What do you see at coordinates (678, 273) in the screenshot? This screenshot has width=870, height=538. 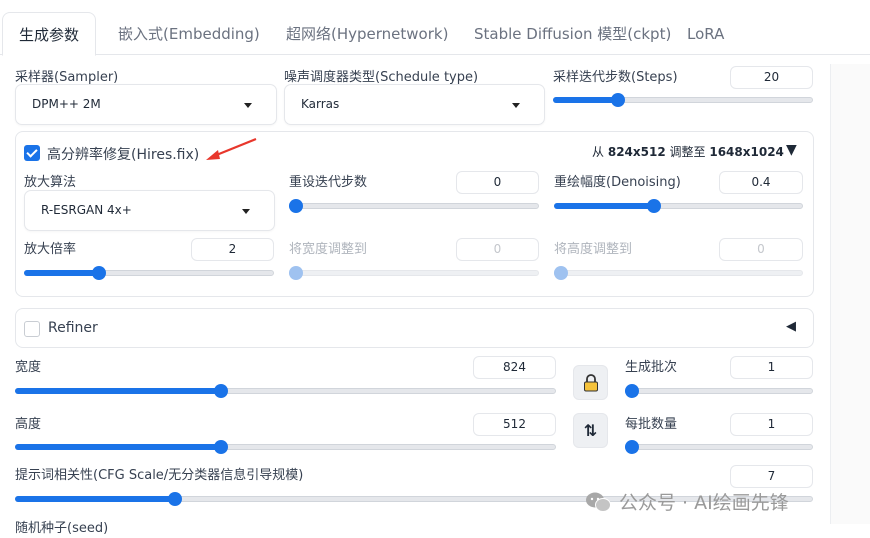 I see `resize-height-slider` at bounding box center [678, 273].